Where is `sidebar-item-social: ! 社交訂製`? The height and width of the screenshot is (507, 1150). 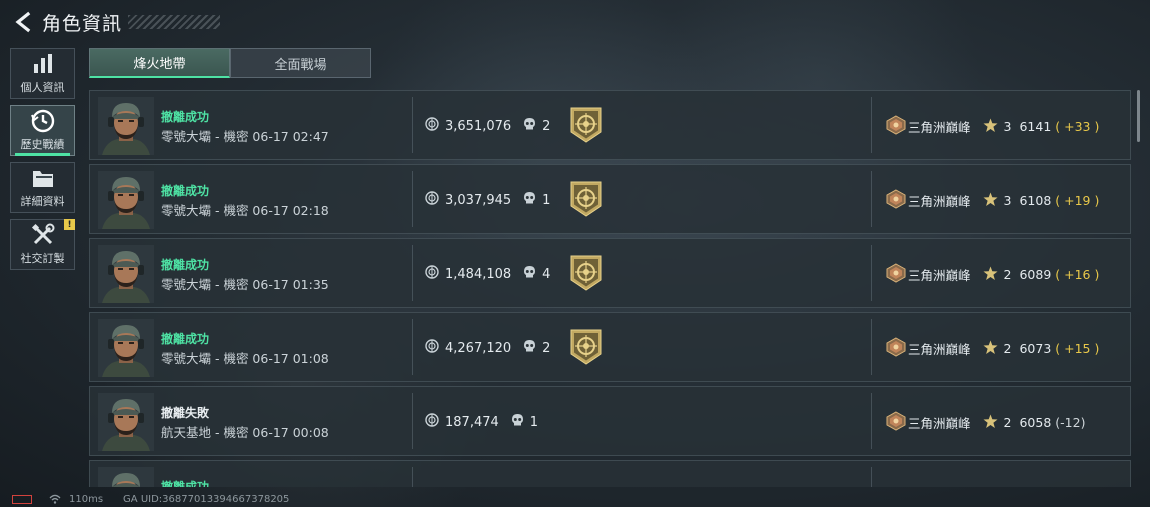
sidebar-item-social: ! 社交訂製 is located at coordinates (42, 244).